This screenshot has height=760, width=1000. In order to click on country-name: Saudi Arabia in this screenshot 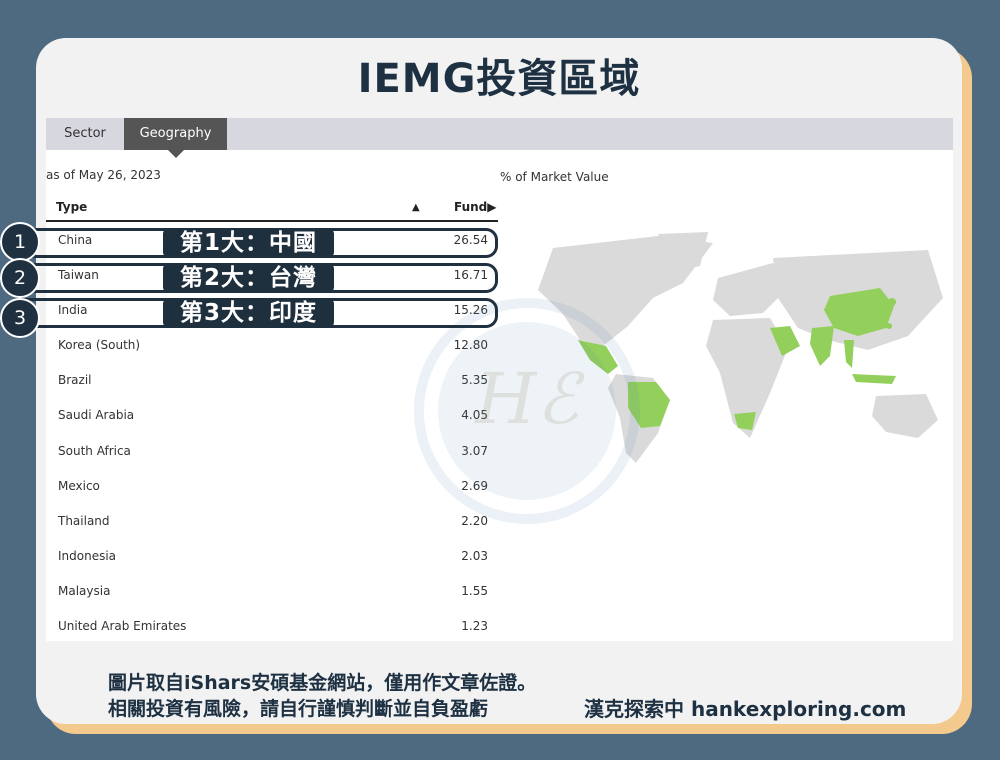, I will do `click(96, 415)`.